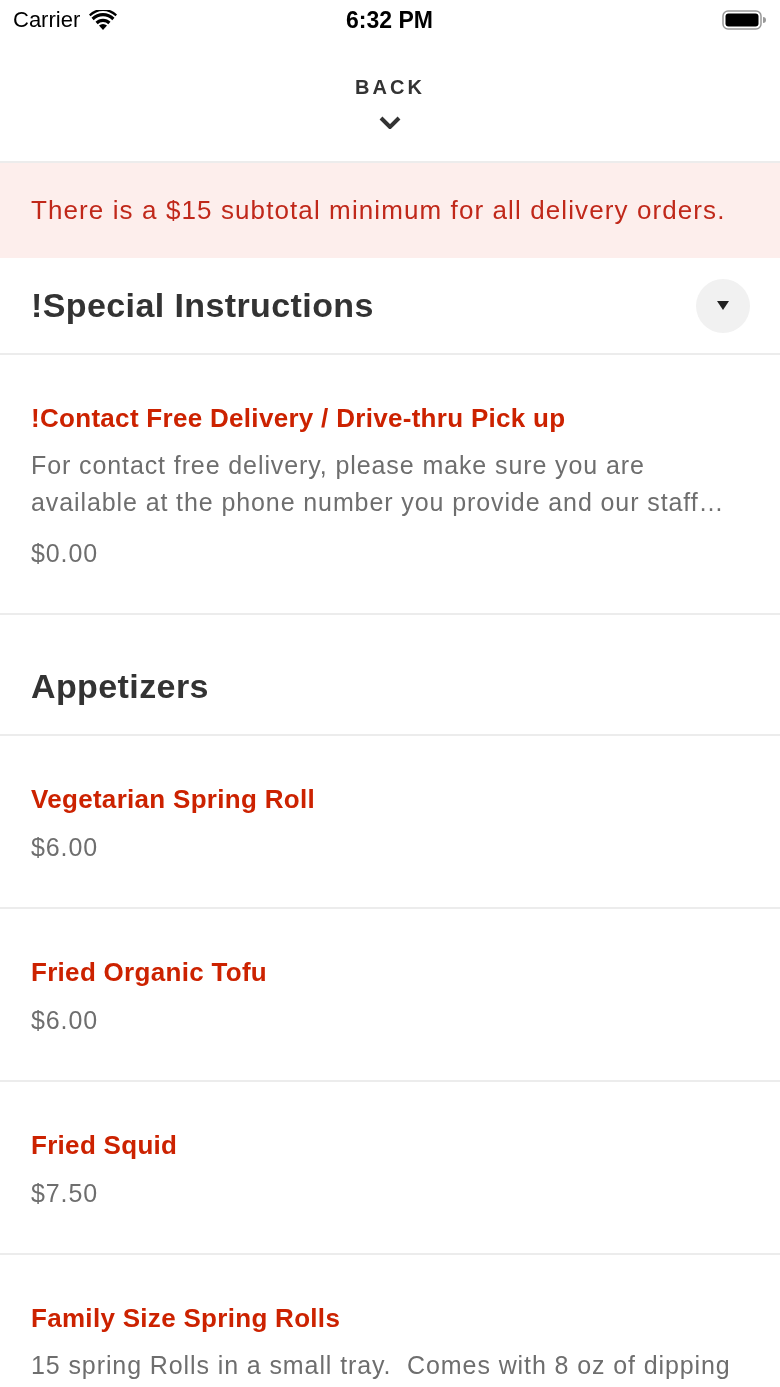 The height and width of the screenshot is (1387, 780). What do you see at coordinates (381, 1365) in the screenshot?
I see `menu-item-description: 15 spring Rolls in a small tray. Comes with 8 oz of dipping` at bounding box center [381, 1365].